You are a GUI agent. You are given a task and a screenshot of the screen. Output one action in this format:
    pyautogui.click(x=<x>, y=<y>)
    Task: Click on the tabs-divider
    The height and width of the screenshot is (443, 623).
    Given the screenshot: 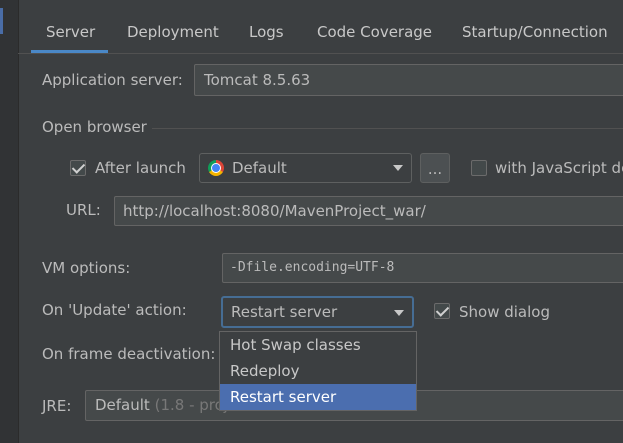 What is the action you would take?
    pyautogui.click(x=320, y=53)
    